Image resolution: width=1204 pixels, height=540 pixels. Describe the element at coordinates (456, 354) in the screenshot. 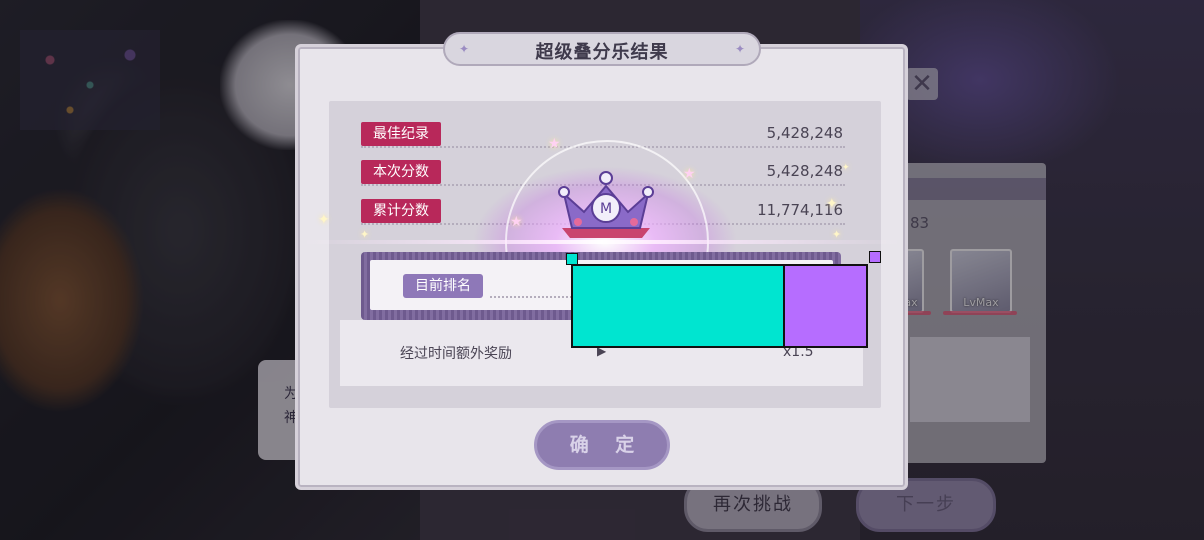

I see `time-bonus-label: 经过时间额外奖励` at that location.